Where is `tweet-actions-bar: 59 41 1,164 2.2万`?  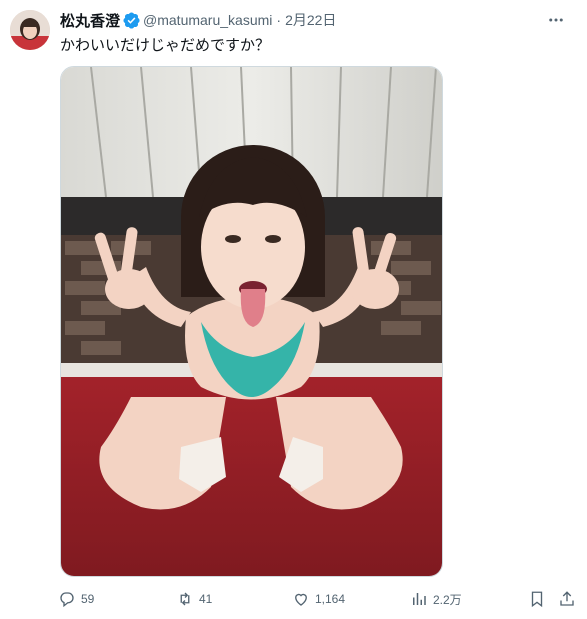
tweet-actions-bar: 59 41 1,164 2.2万 is located at coordinates (320, 599).